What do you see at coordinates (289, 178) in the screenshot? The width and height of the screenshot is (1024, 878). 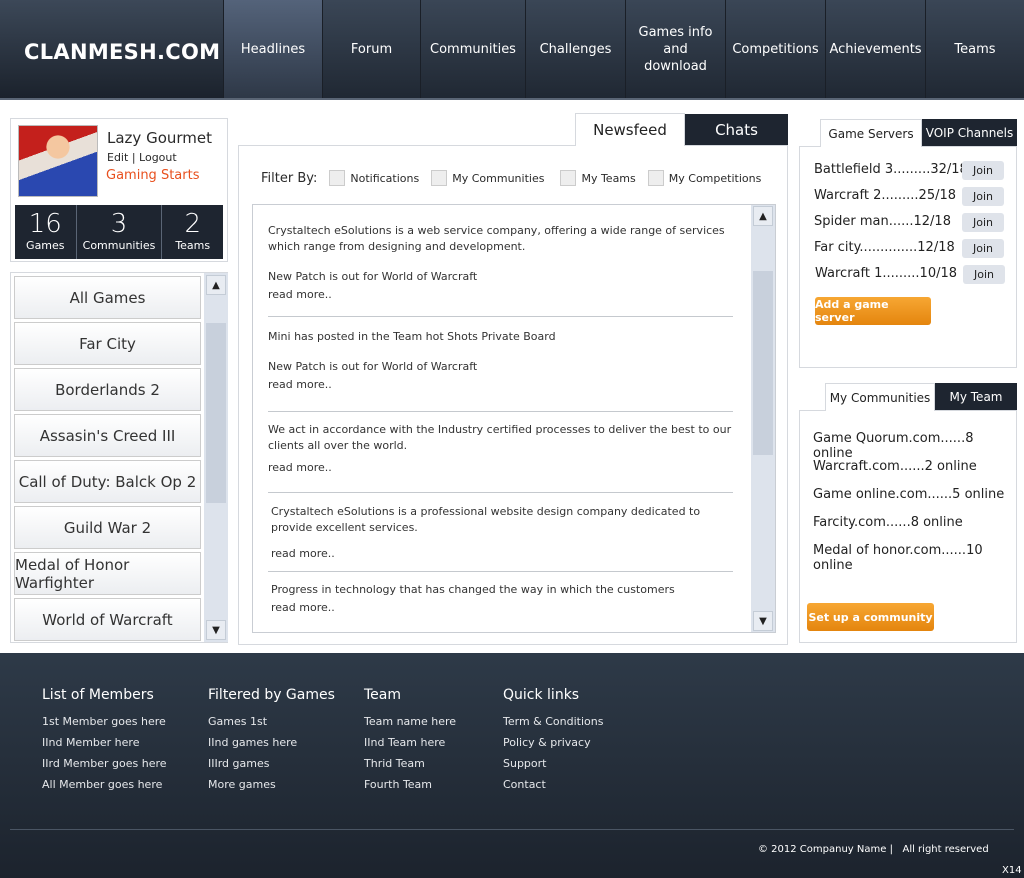 I see `filter-label: Filter By:` at bounding box center [289, 178].